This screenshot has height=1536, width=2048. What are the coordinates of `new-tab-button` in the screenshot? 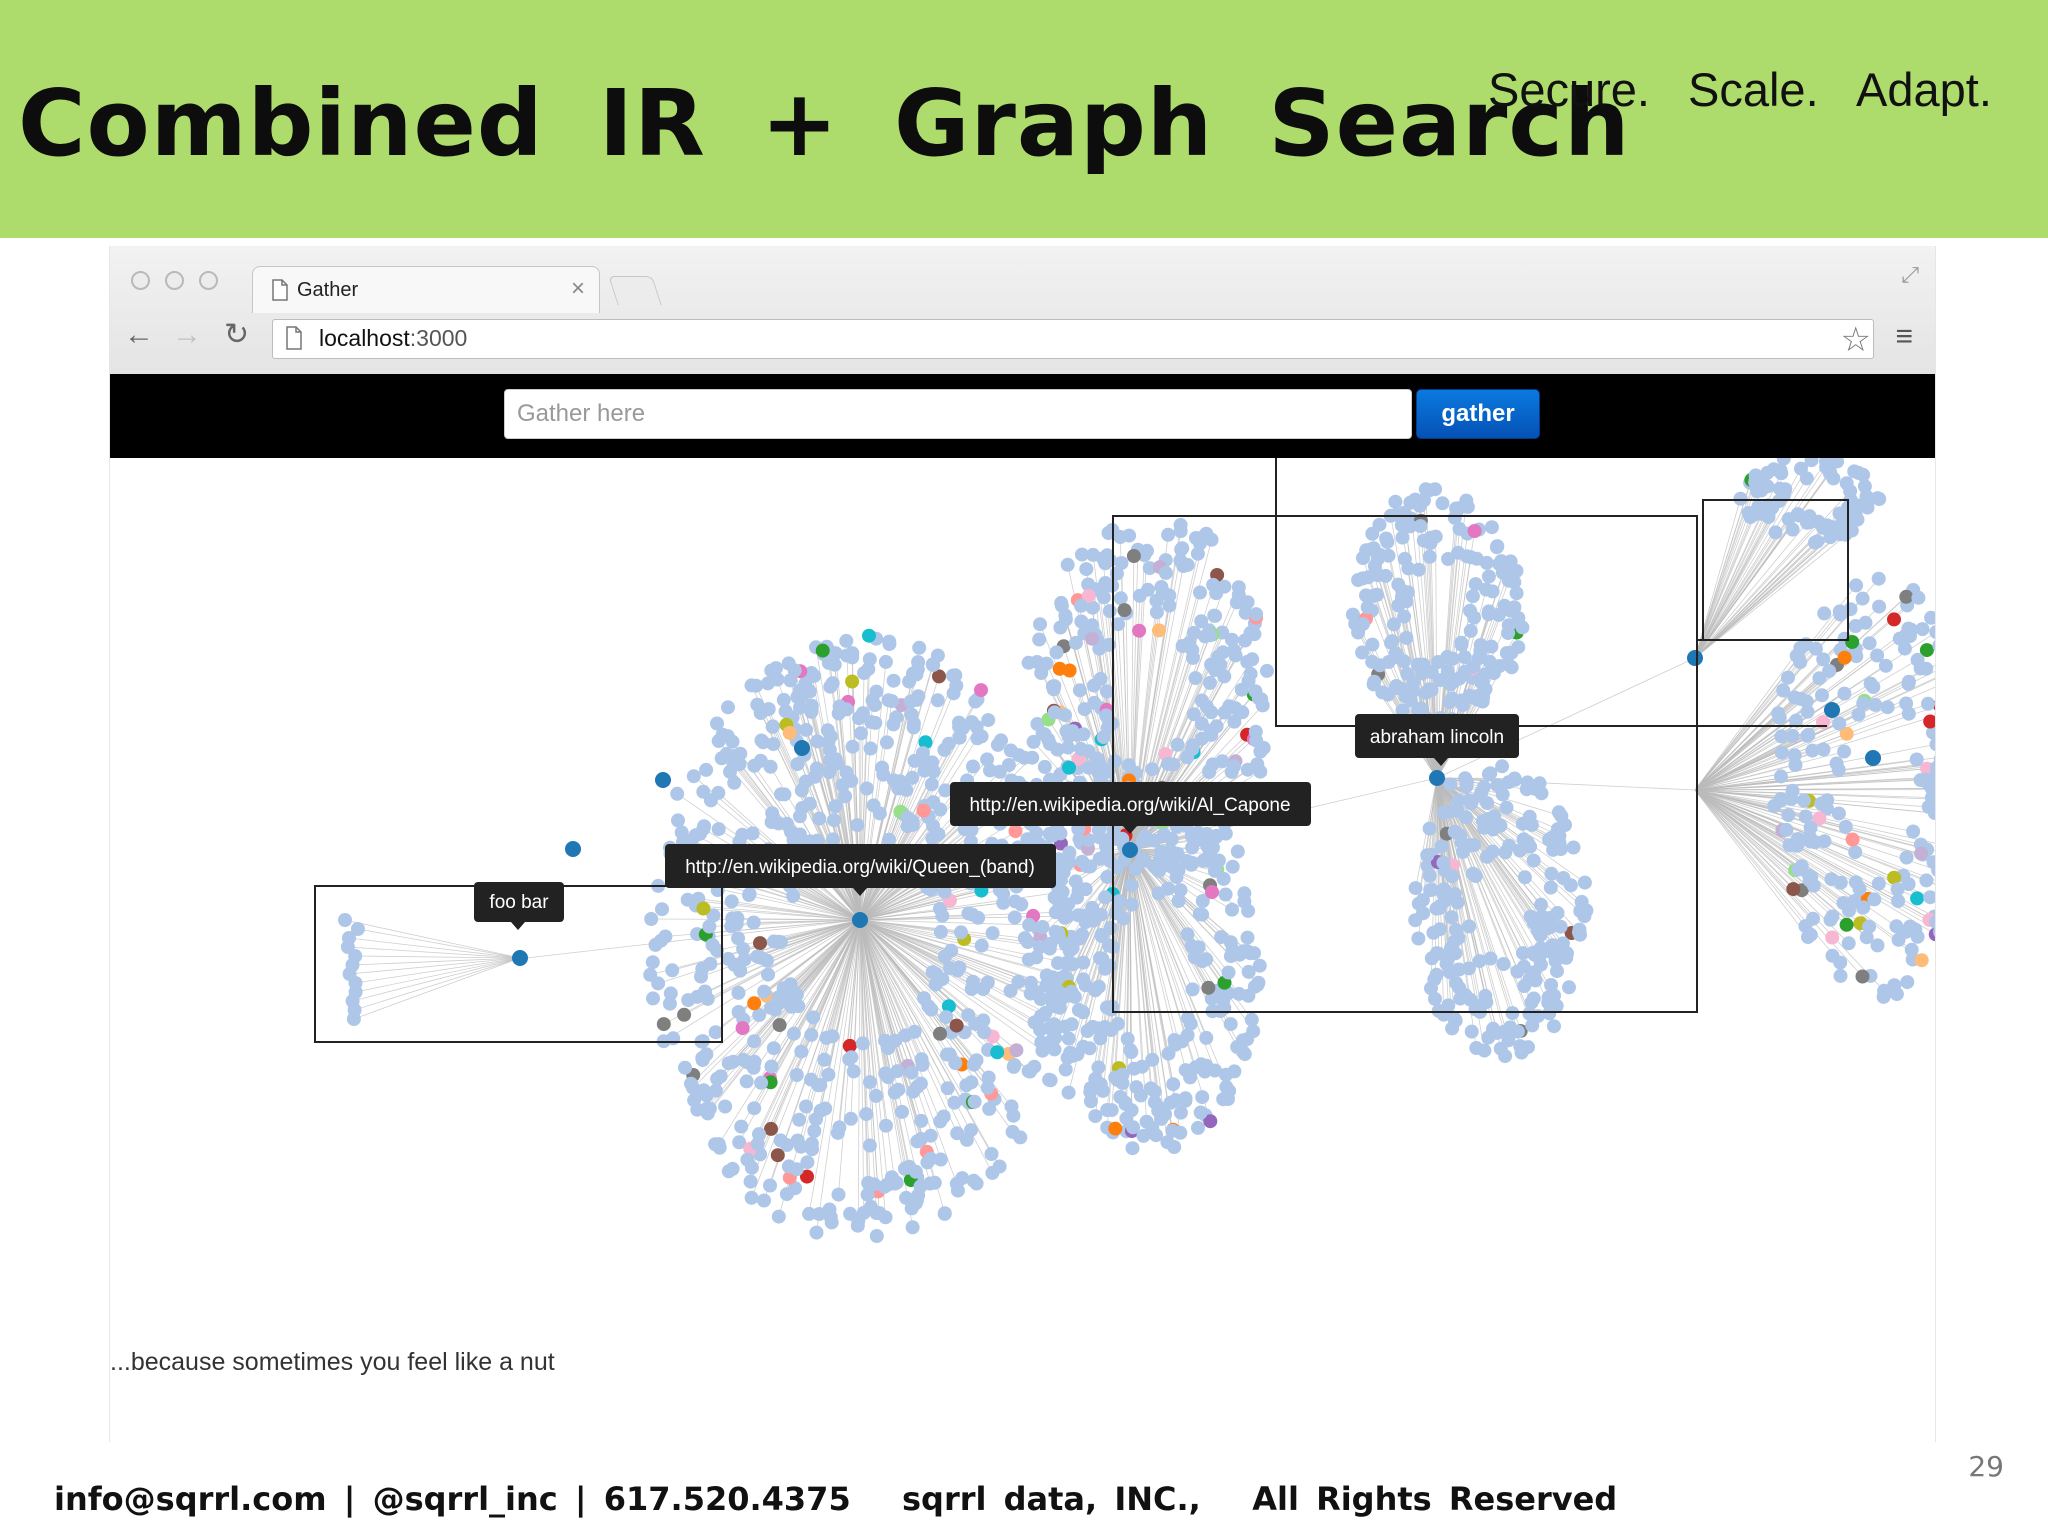 It's located at (635, 290).